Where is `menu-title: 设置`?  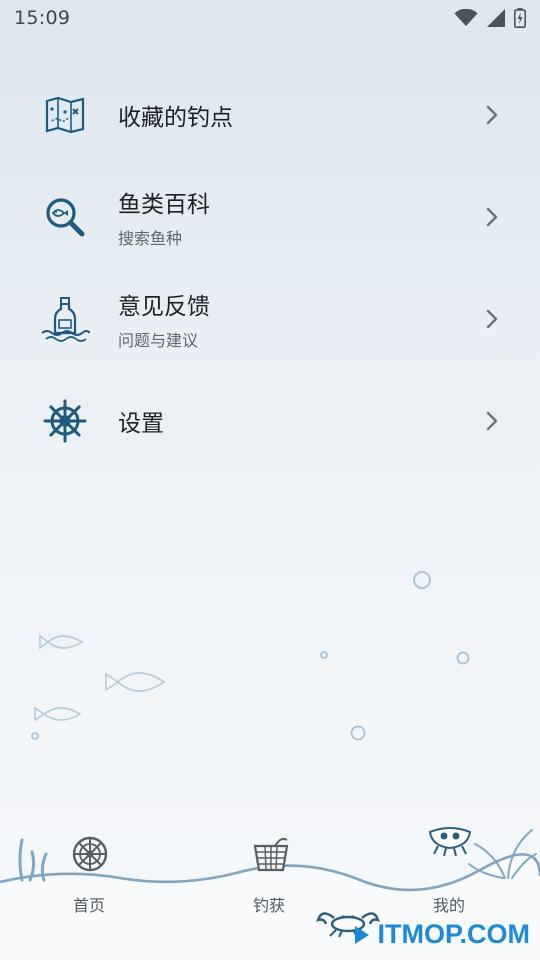
menu-title: 设置 is located at coordinates (141, 424).